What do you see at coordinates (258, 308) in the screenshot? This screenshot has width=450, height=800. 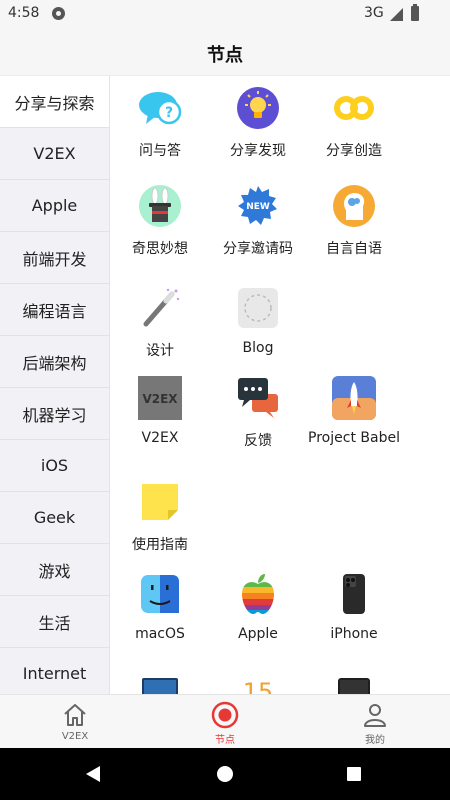 I see `blog-placeholder-icon` at bounding box center [258, 308].